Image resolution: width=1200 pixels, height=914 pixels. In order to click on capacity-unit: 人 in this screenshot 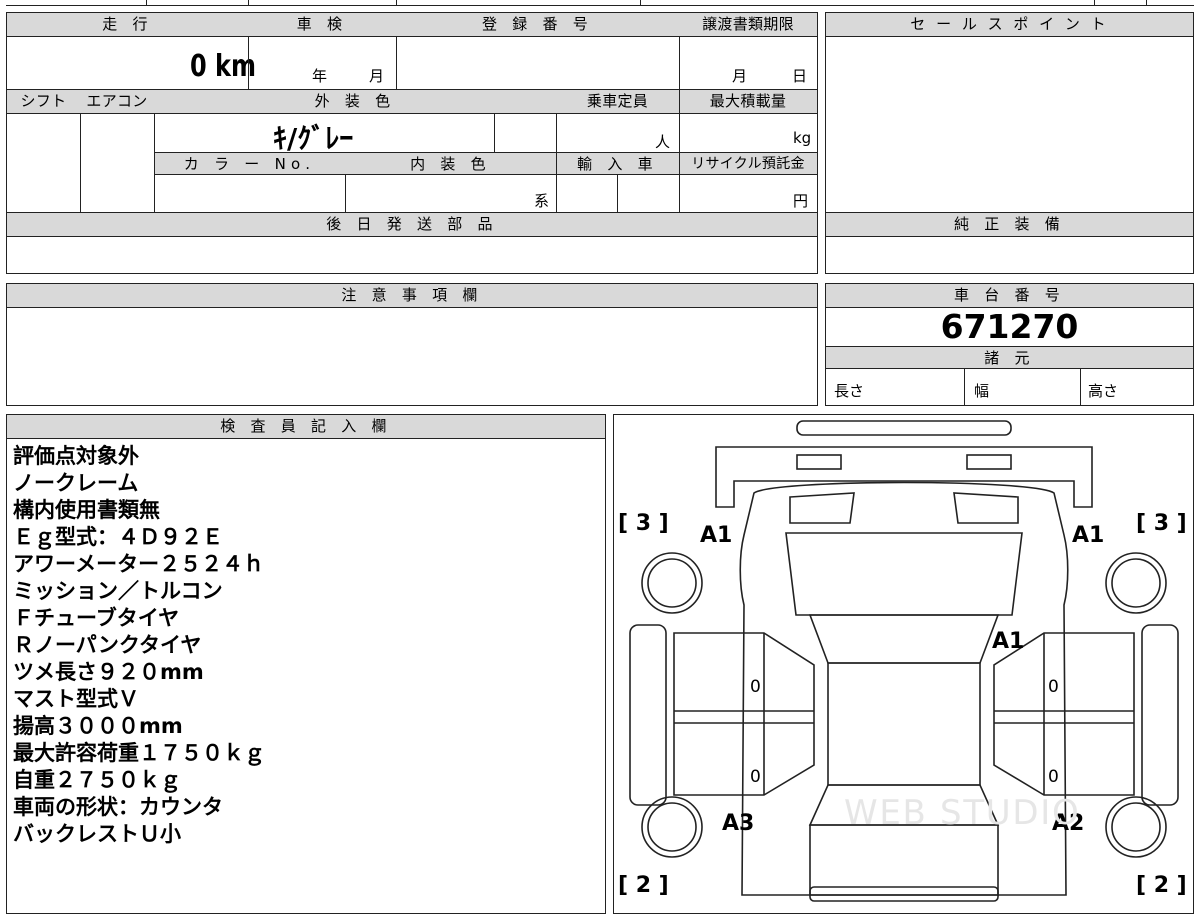, I will do `click(663, 142)`.